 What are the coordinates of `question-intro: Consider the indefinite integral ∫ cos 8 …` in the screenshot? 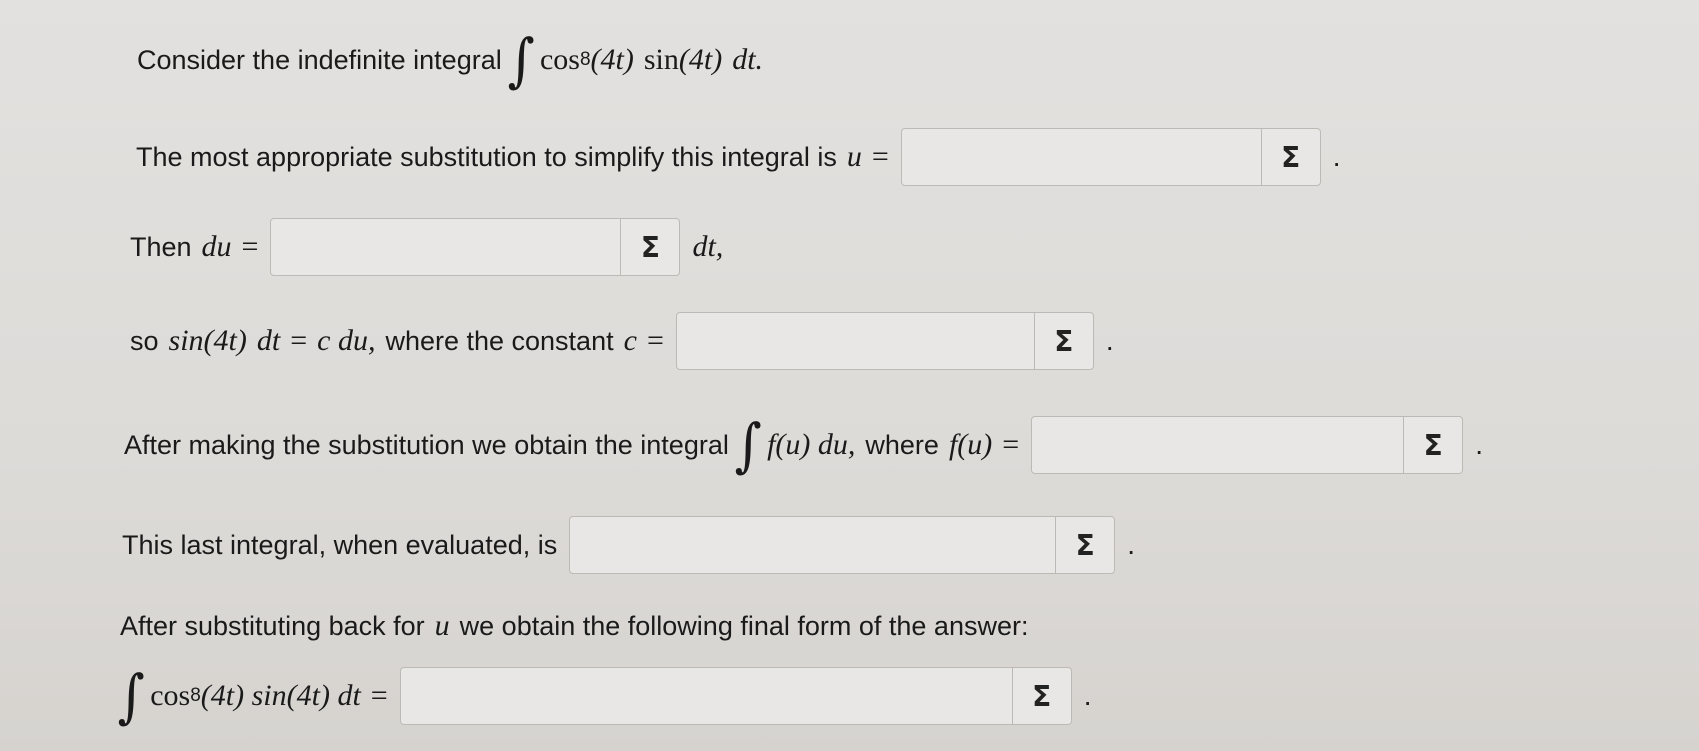 It's located at (450, 60).